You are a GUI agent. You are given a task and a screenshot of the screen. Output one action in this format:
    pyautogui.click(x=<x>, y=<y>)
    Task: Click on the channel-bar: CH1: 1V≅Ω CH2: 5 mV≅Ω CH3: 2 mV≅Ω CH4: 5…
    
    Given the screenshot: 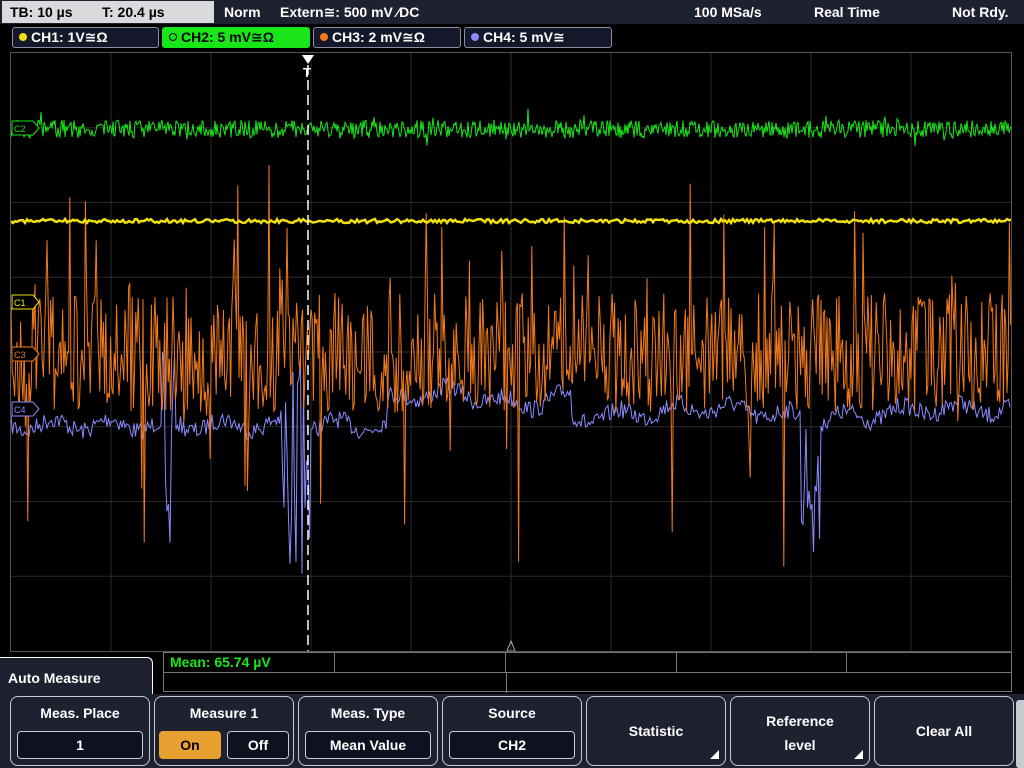 What is the action you would take?
    pyautogui.click(x=512, y=37)
    